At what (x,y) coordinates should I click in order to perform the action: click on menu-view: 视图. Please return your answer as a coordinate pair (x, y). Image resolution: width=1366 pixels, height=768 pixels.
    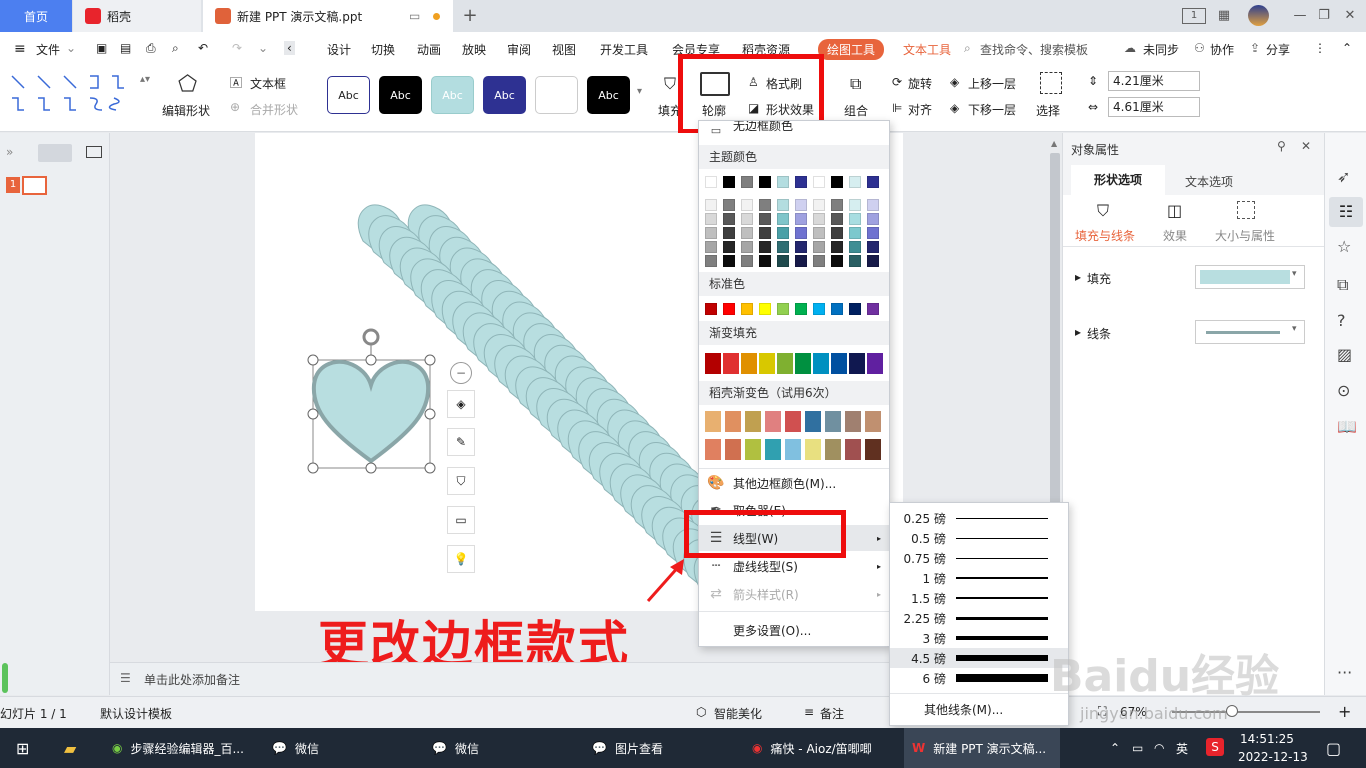
    Looking at the image, I should click on (564, 49).